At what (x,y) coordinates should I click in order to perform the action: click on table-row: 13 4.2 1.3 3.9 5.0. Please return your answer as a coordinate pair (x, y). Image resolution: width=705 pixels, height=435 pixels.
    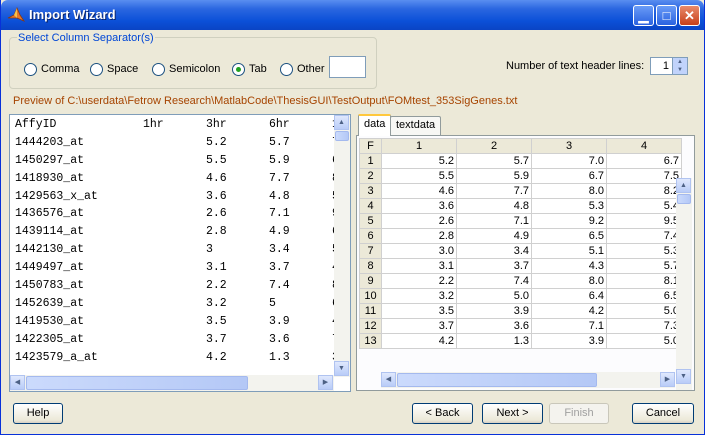
    Looking at the image, I should click on (520, 341).